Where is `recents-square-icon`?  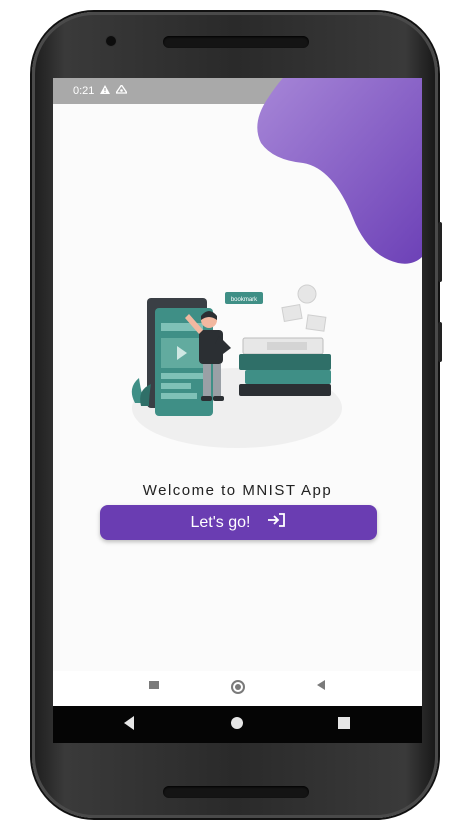
recents-square-icon is located at coordinates (154, 686).